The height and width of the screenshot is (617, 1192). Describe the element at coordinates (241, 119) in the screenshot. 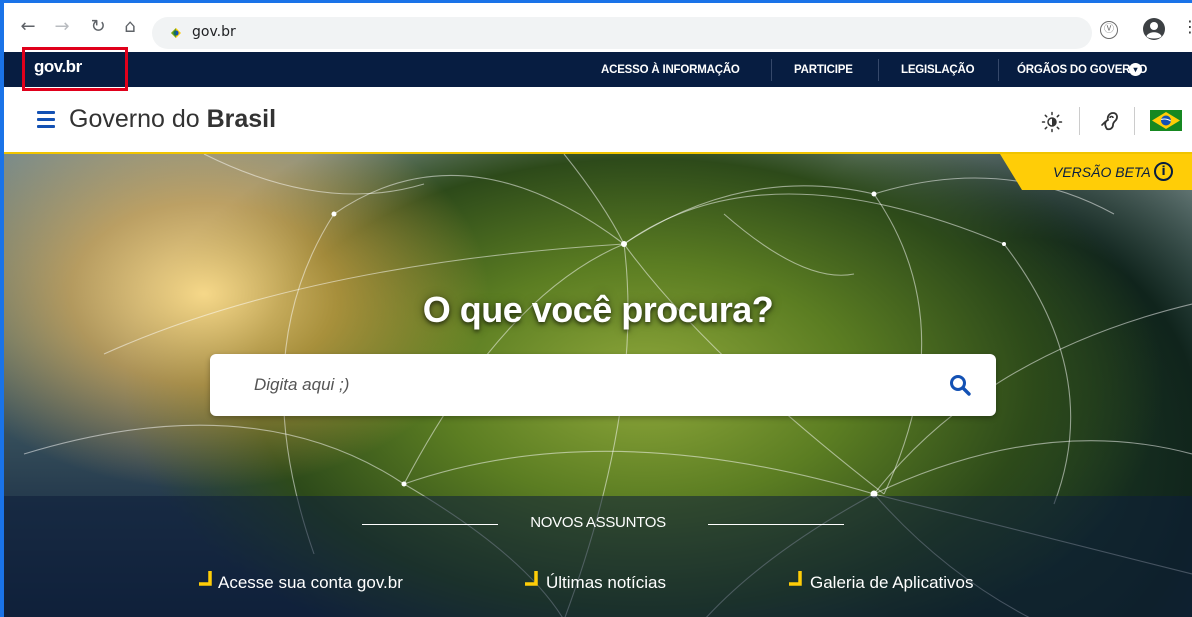

I see `site-title-bold: Brasil` at that location.